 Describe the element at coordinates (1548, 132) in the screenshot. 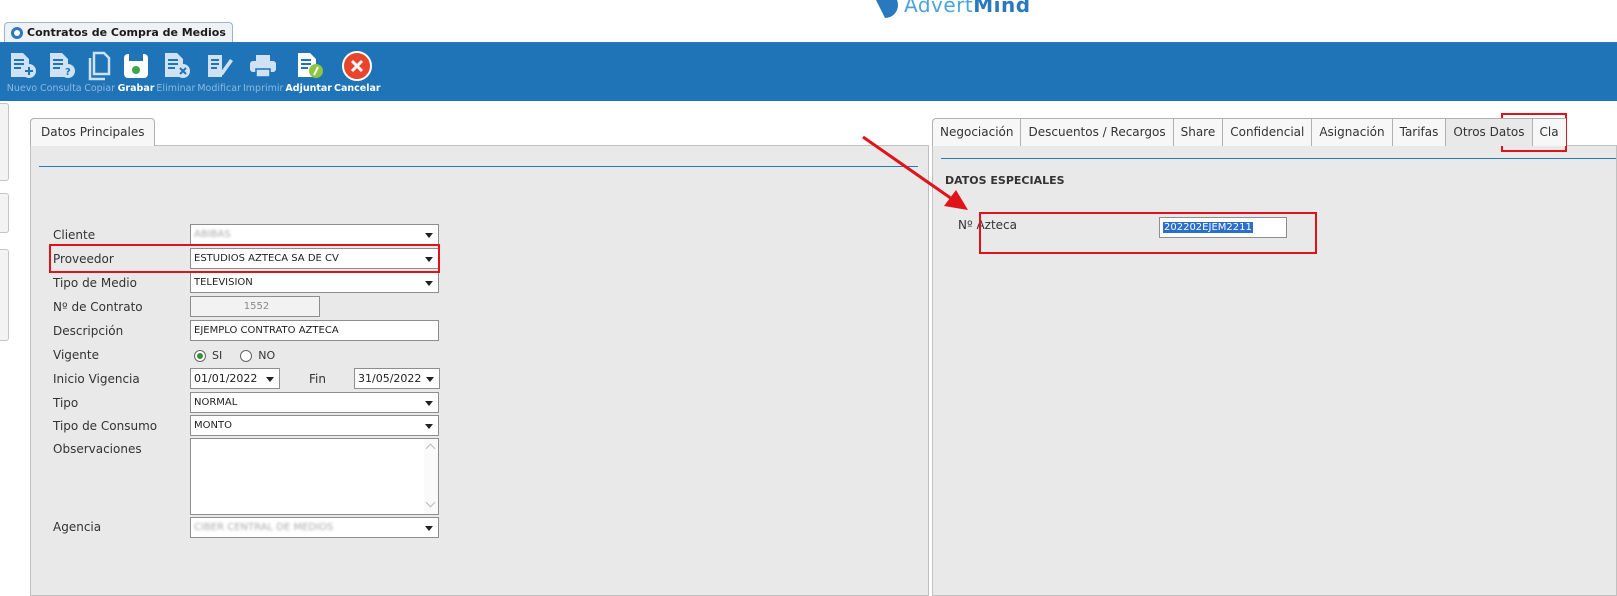

I see `tab-cla: Cla` at that location.